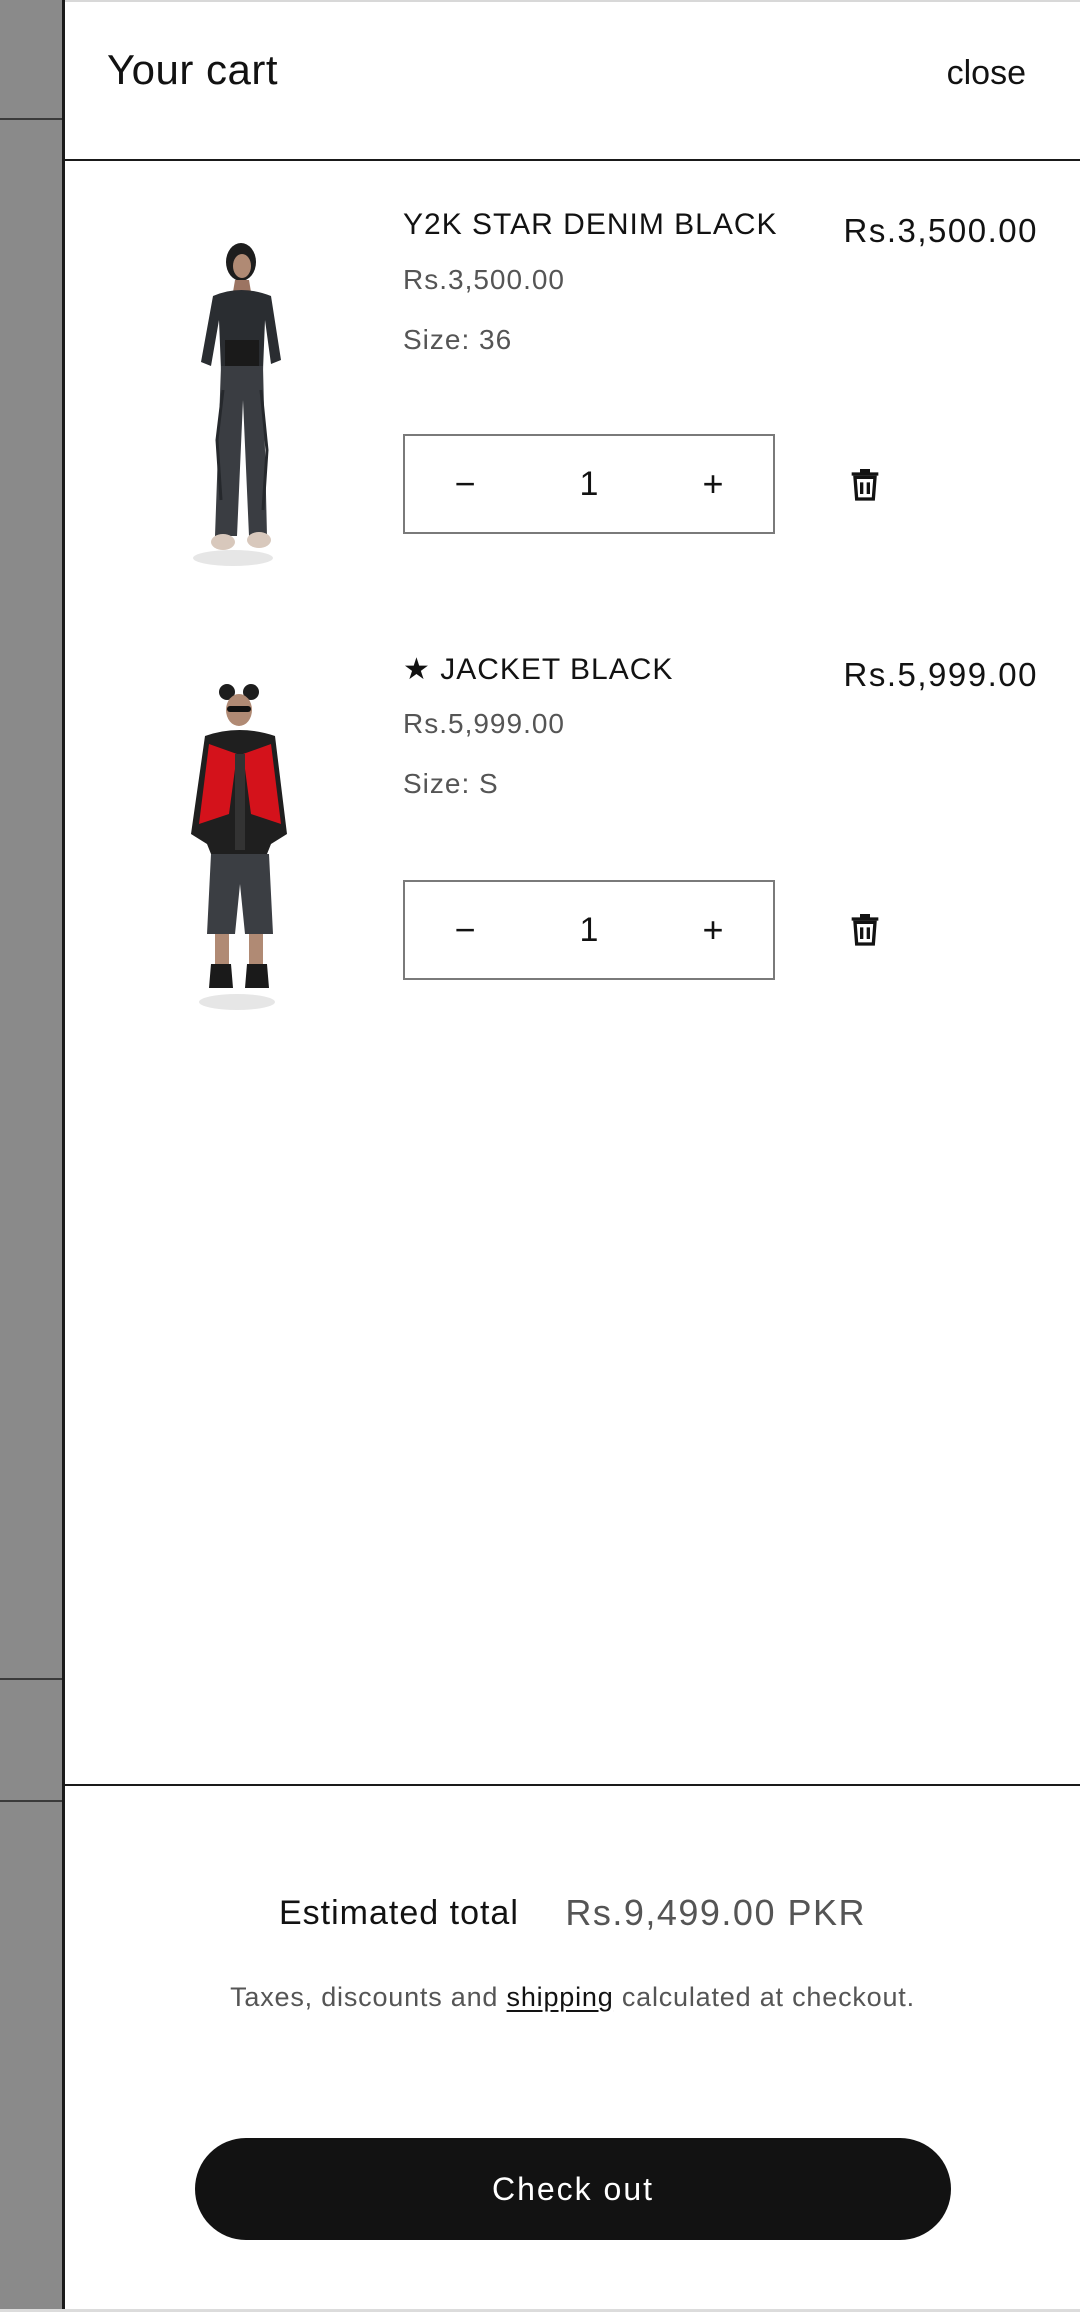  What do you see at coordinates (940, 230) in the screenshot?
I see `item-line-total: Rs.3,500.00` at bounding box center [940, 230].